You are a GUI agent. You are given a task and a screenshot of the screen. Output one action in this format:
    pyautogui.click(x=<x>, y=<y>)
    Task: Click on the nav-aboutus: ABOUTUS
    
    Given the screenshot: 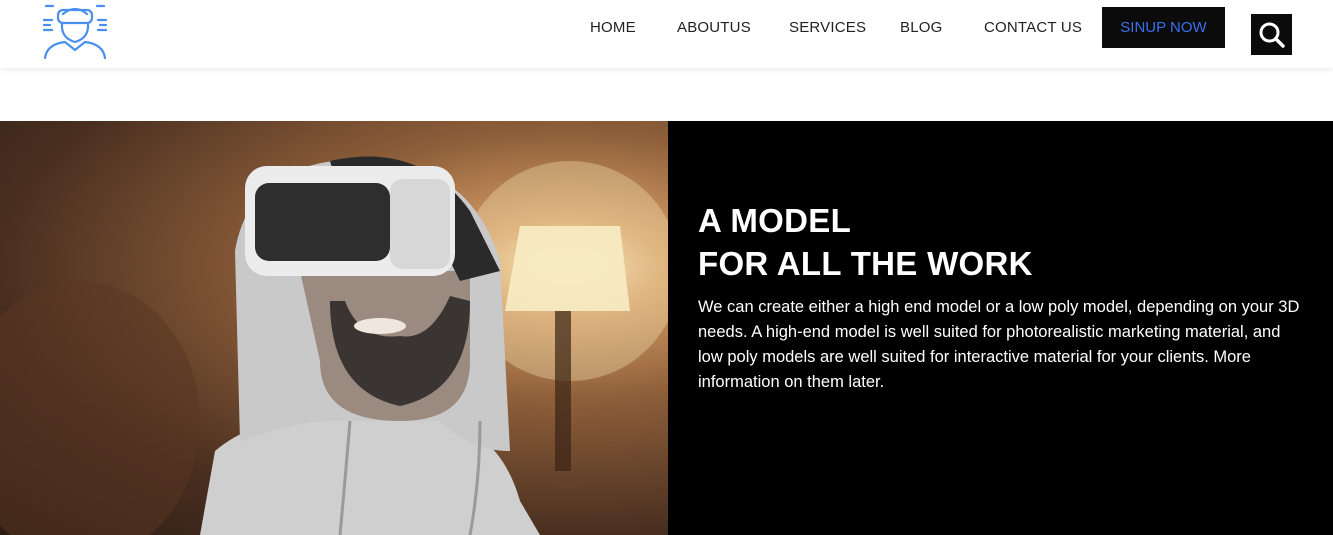 What is the action you would take?
    pyautogui.click(x=714, y=27)
    